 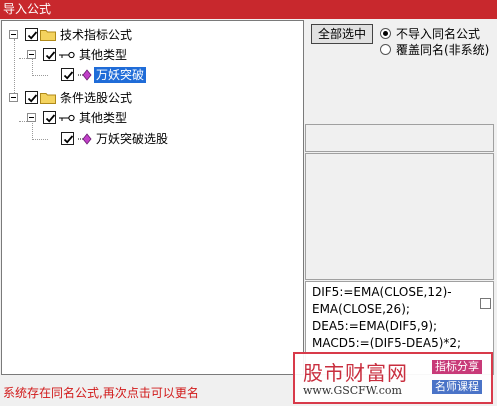 What do you see at coordinates (101, 393) in the screenshot?
I see `status-message: 系统存在同名公式,再次点击可以更名` at bounding box center [101, 393].